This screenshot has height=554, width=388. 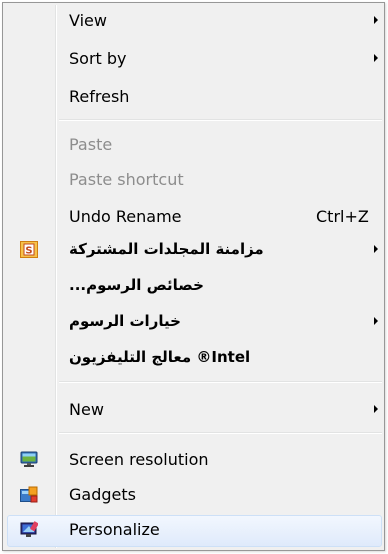 I want to click on menu-item-label: Paste, so click(x=91, y=144).